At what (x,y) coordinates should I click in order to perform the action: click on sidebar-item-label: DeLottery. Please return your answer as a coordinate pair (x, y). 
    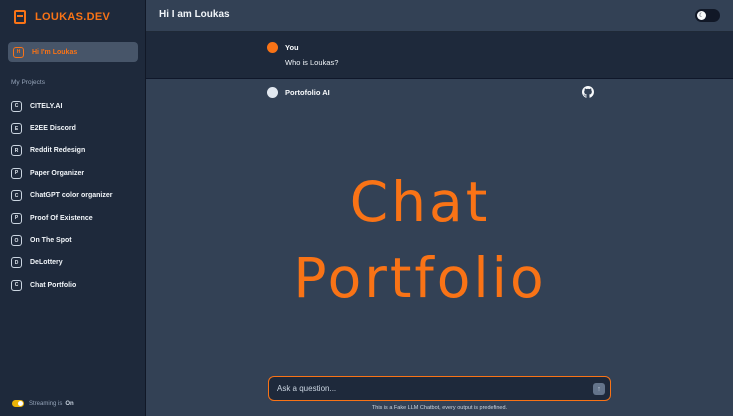
    Looking at the image, I should click on (46, 263).